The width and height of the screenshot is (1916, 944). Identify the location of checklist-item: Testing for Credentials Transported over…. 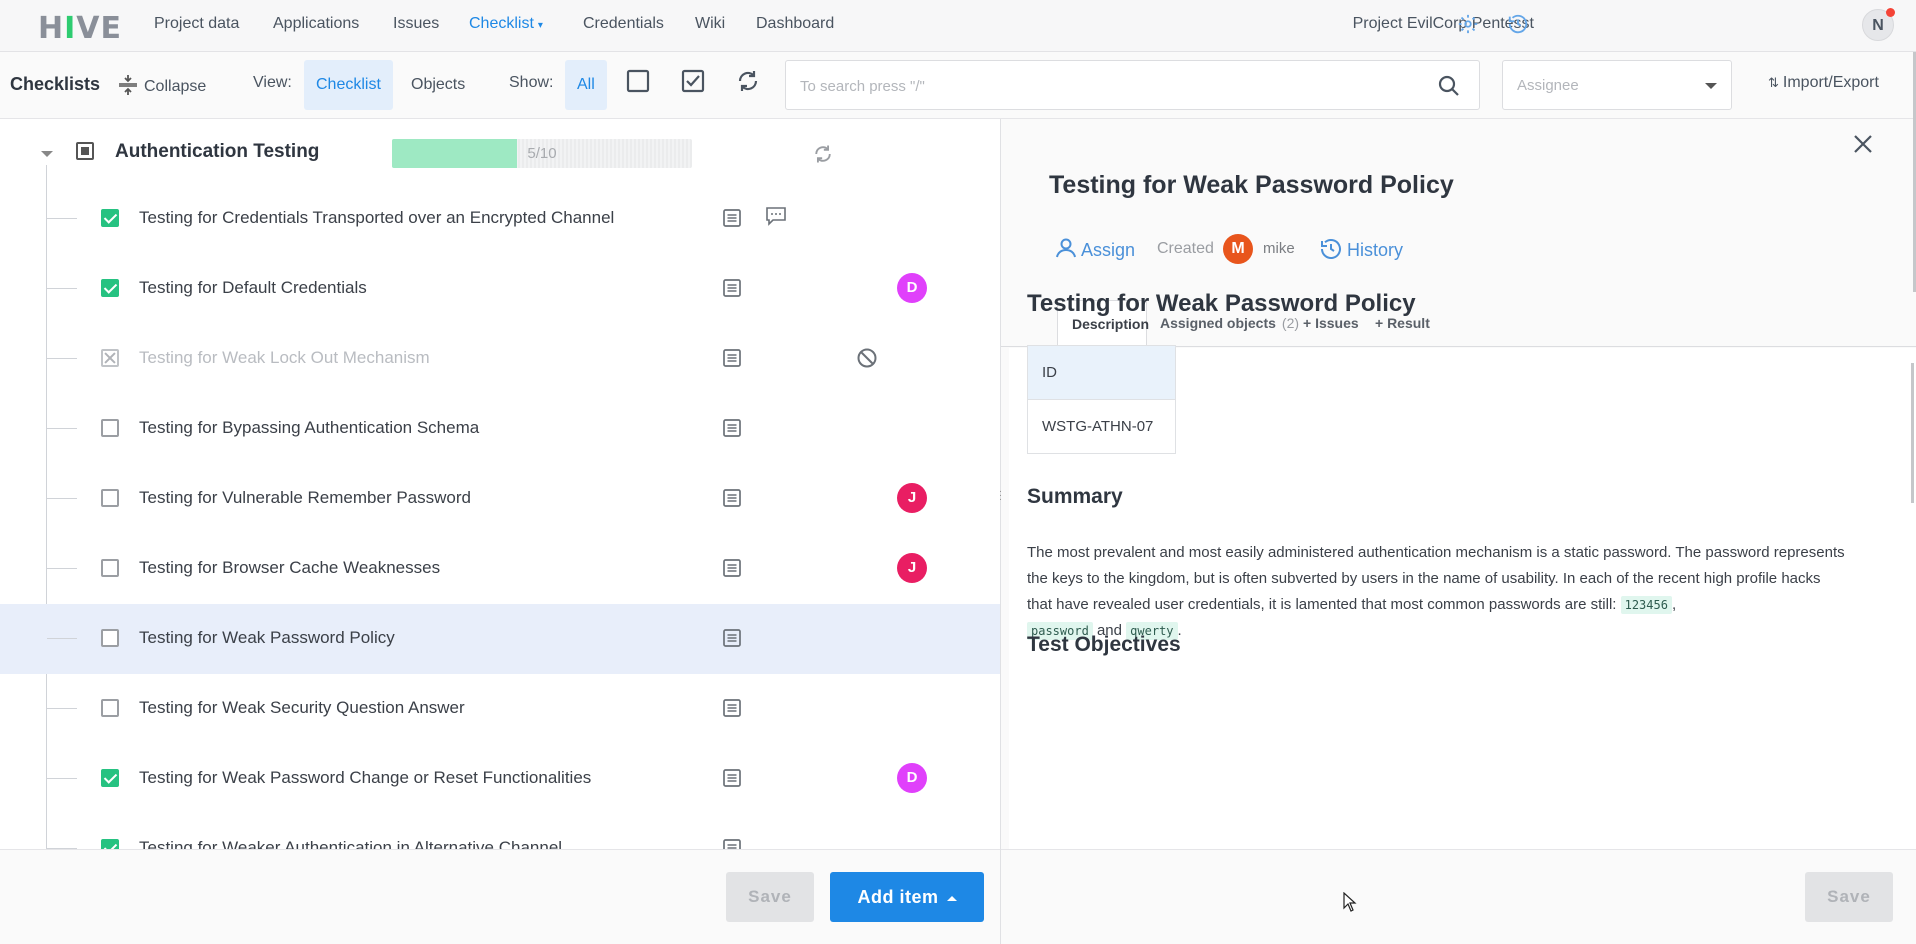
(500, 219).